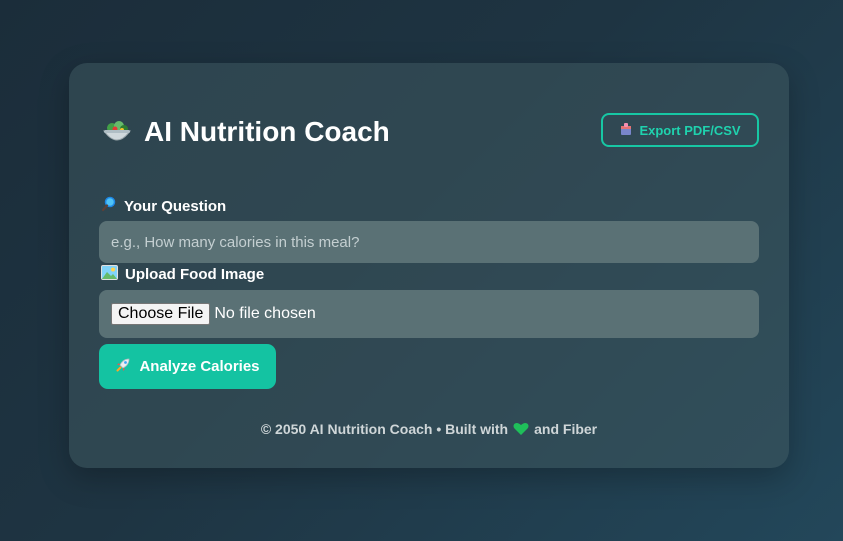 The height and width of the screenshot is (541, 843). What do you see at coordinates (195, 274) in the screenshot?
I see `upload-label-text: Upload Food Image` at bounding box center [195, 274].